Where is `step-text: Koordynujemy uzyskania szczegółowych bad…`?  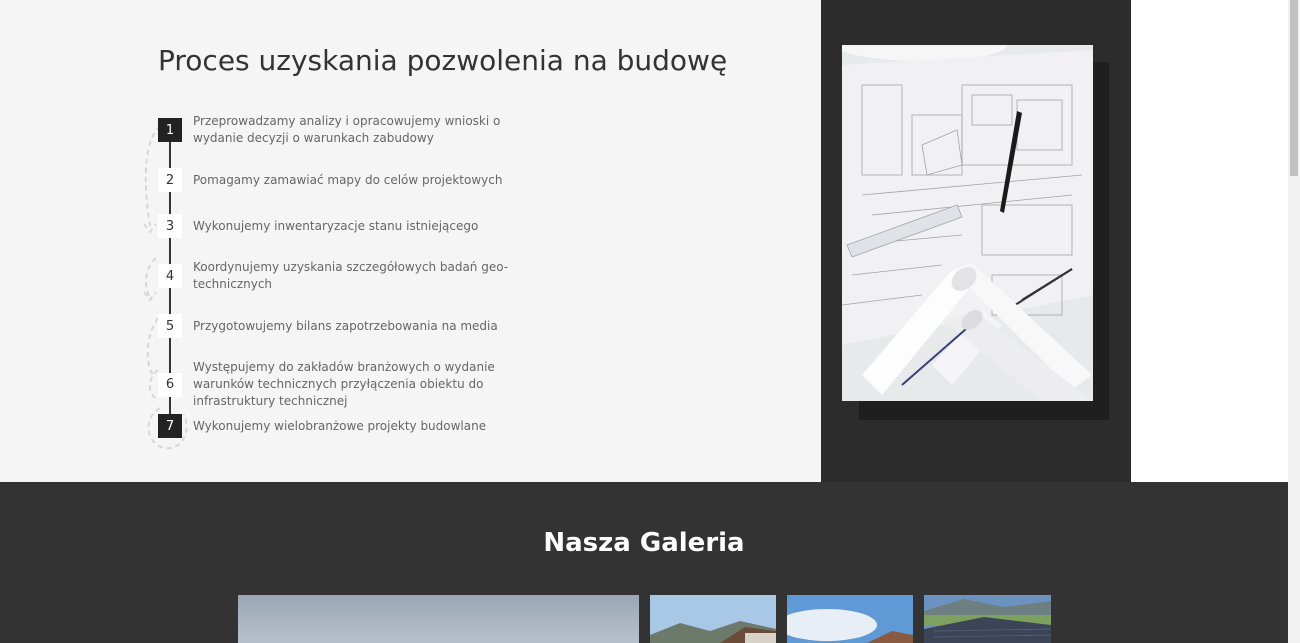 step-text: Koordynujemy uzyskania szczegółowych bad… is located at coordinates (351, 275).